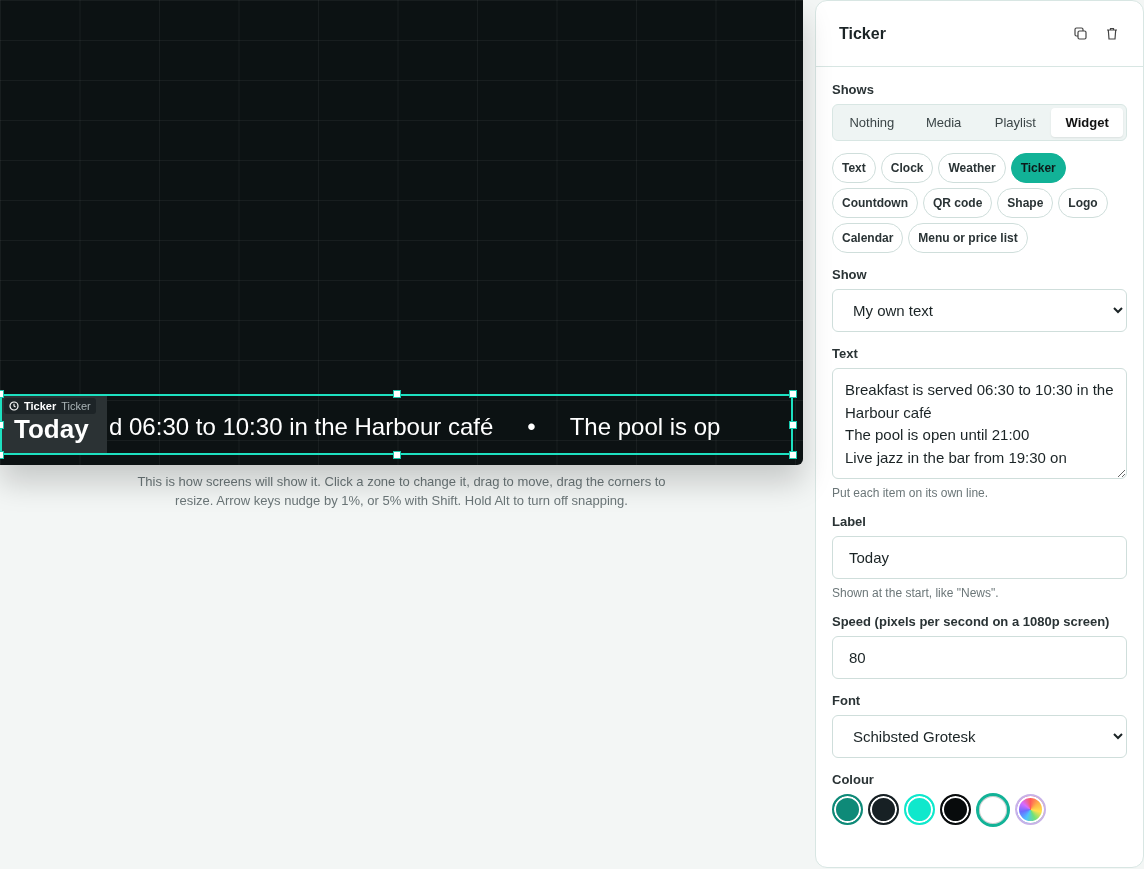 The height and width of the screenshot is (869, 1144). What do you see at coordinates (849, 521) in the screenshot?
I see `field-label: Label` at bounding box center [849, 521].